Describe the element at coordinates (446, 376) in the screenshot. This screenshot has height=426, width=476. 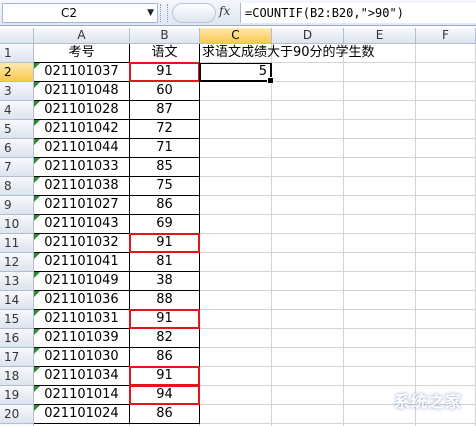
I see `cell-f18` at that location.